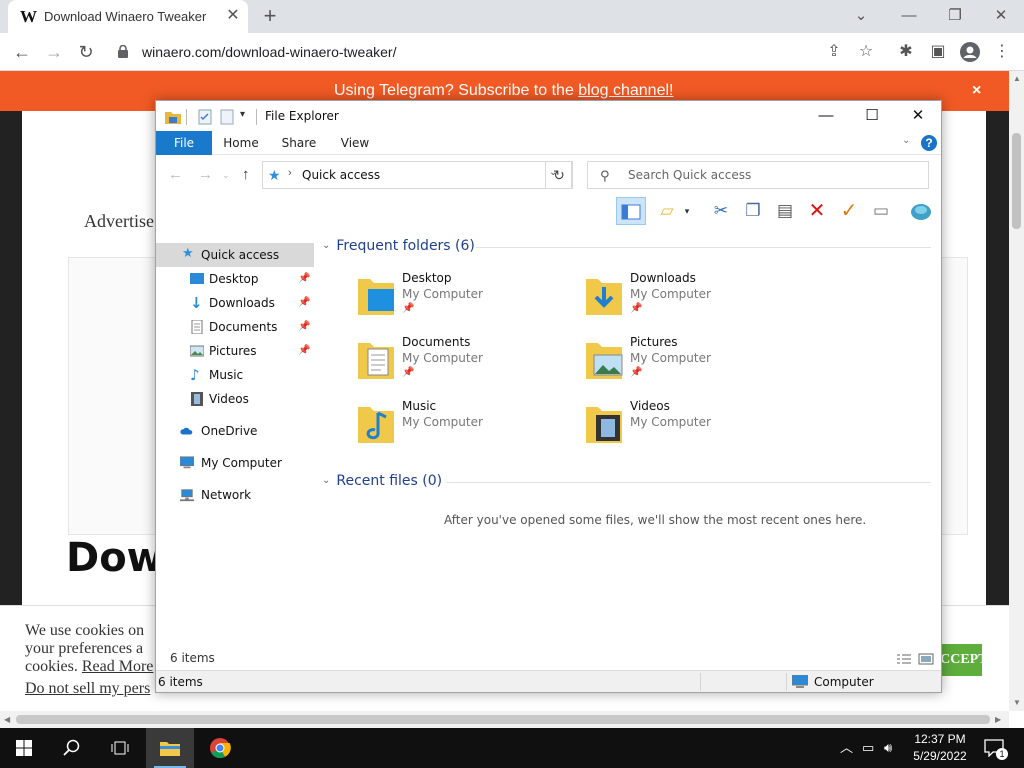  Describe the element at coordinates (1016, 391) in the screenshot. I see `page-vertical-scrollbar: ▲ ▼` at that location.